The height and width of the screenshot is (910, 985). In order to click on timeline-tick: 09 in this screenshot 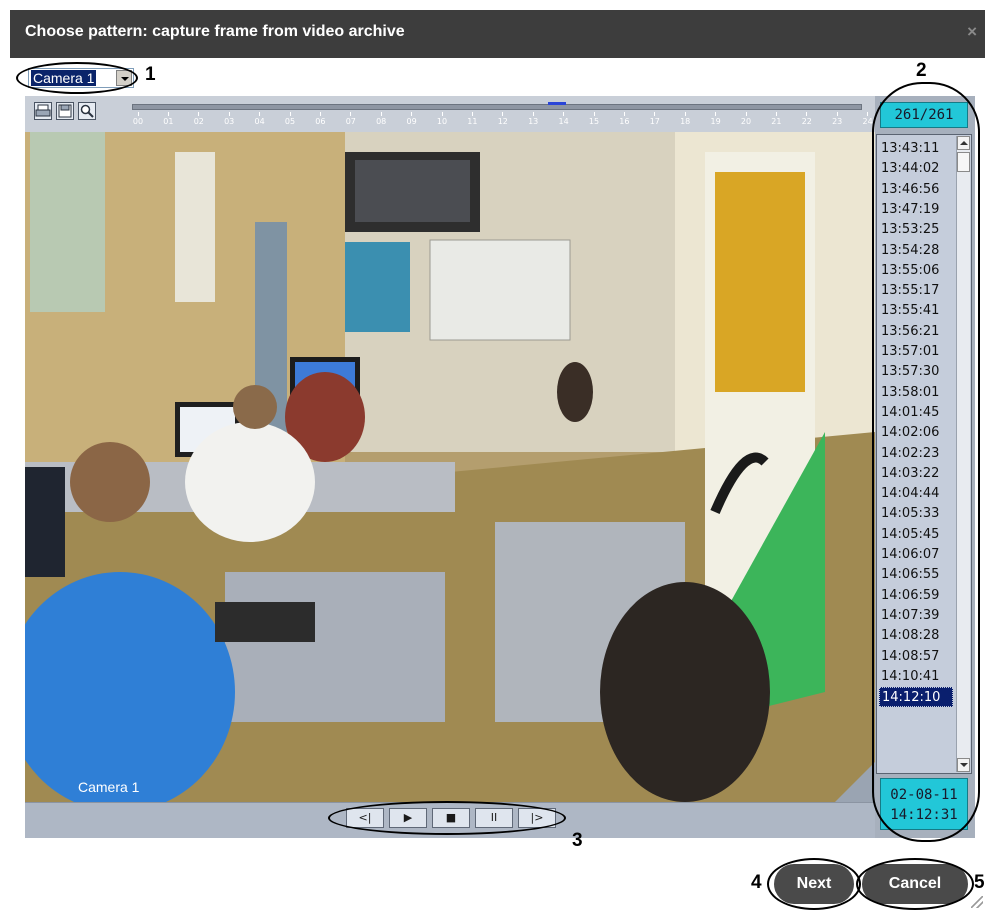, I will do `click(412, 119)`.